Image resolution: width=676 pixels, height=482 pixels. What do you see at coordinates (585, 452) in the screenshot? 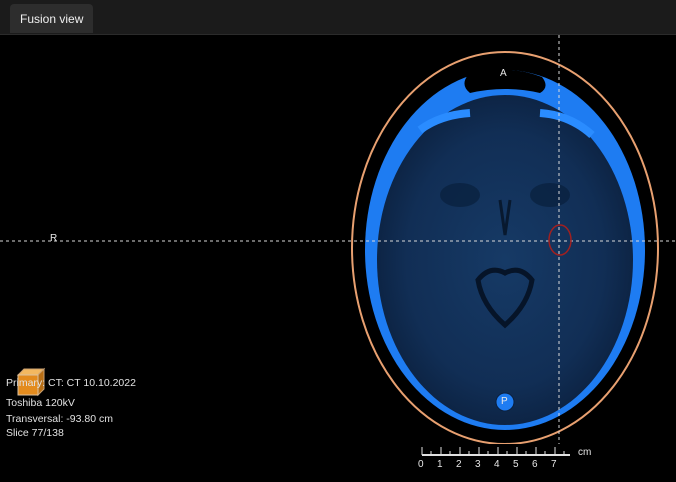
I see `scale-unit: cm` at bounding box center [585, 452].